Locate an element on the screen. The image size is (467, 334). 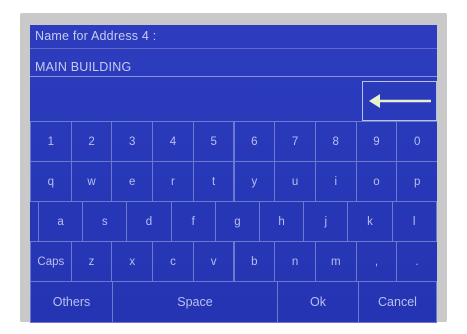
key-b: b is located at coordinates (254, 261).